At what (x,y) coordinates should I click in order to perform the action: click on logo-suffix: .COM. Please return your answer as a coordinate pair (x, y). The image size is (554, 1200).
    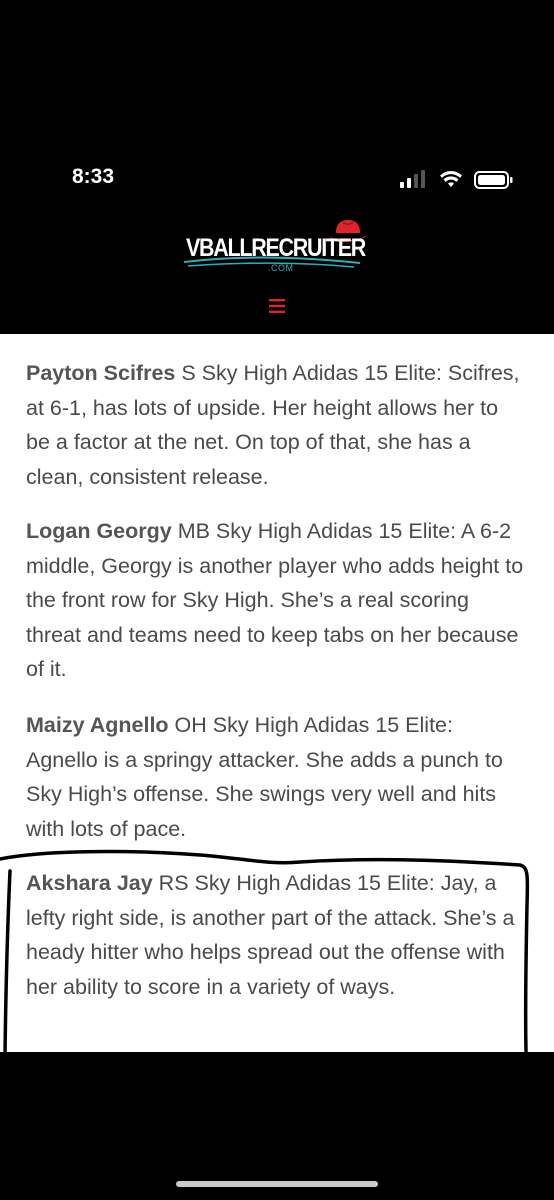
    Looking at the image, I should click on (281, 268).